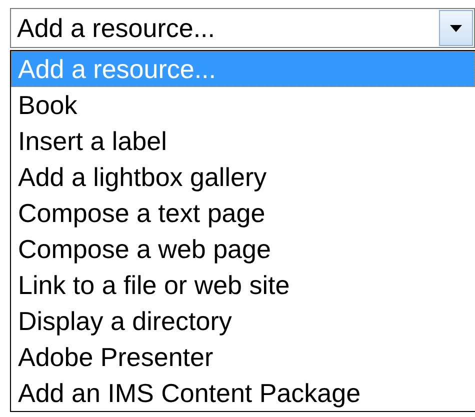 The height and width of the screenshot is (417, 475). I want to click on dropdown-option: Add a lightbox gallery, so click(243, 177).